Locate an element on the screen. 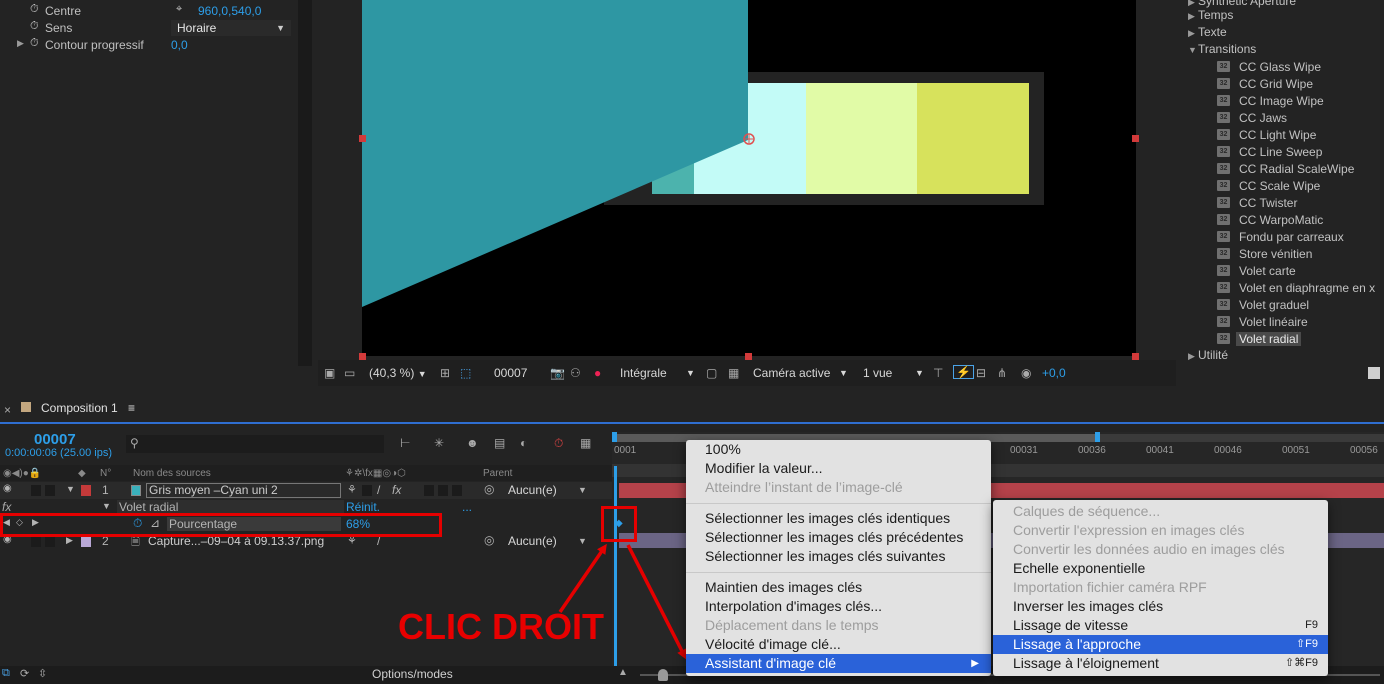 The width and height of the screenshot is (1384, 684). menu-item: Déplacement dans le temps is located at coordinates (838, 625).